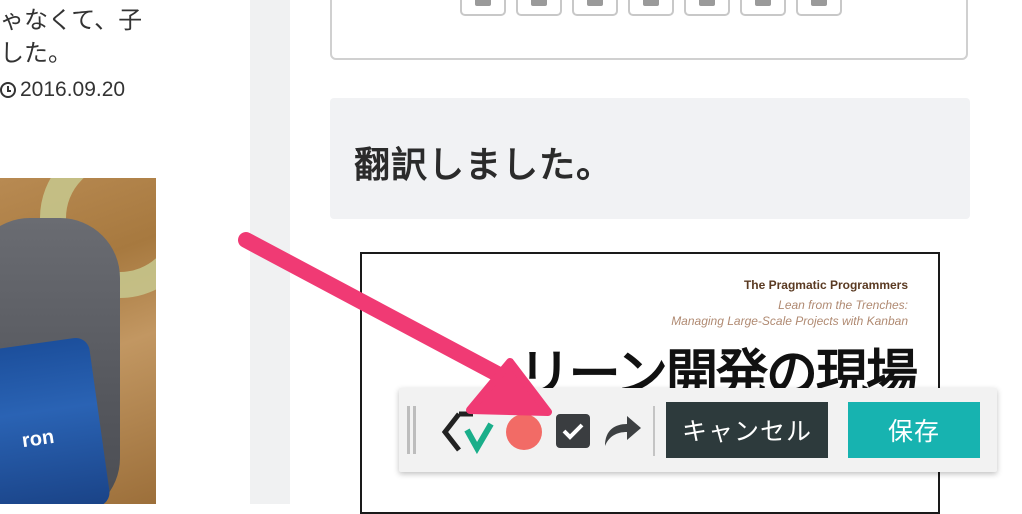  I want to click on share-twitter-icon, so click(539, 8).